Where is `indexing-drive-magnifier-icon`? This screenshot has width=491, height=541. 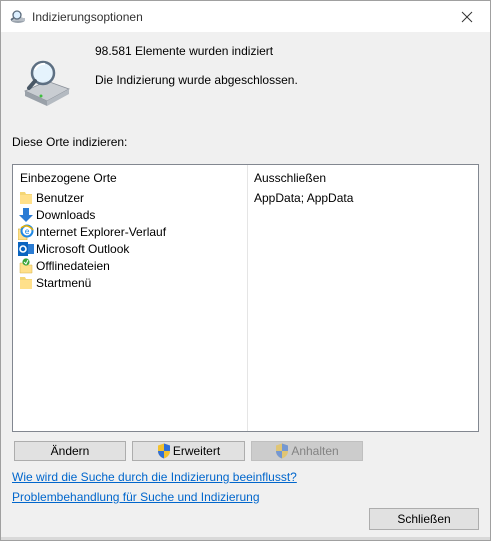 indexing-drive-magnifier-icon is located at coordinates (47, 83).